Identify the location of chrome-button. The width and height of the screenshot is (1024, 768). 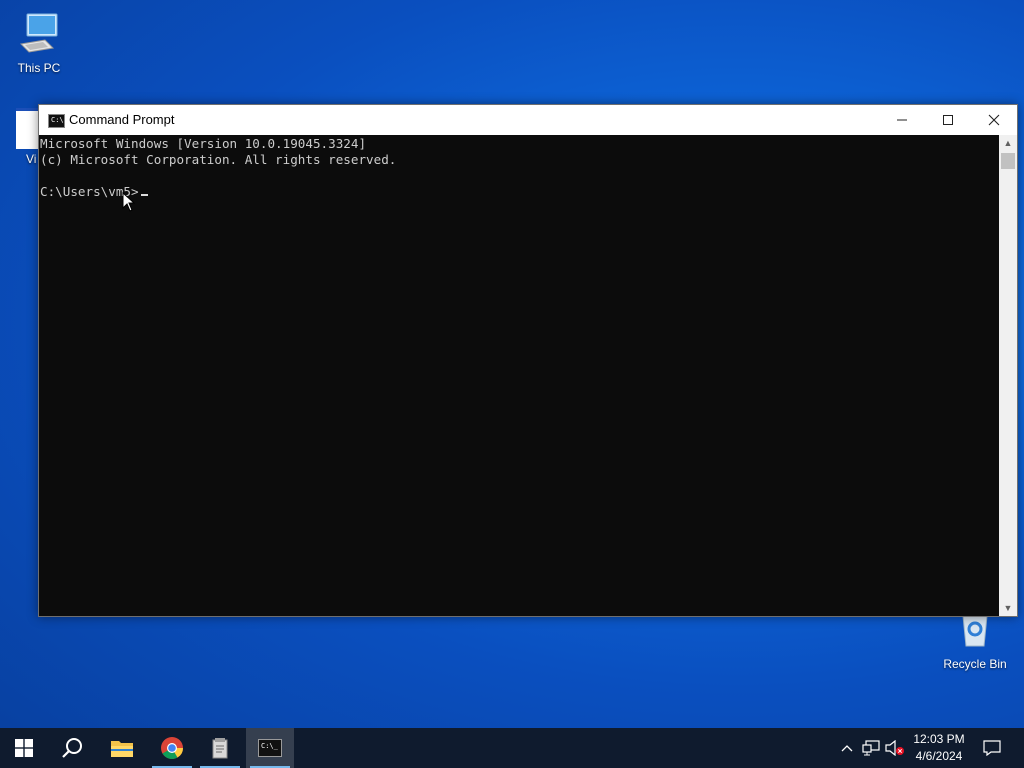
(172, 748).